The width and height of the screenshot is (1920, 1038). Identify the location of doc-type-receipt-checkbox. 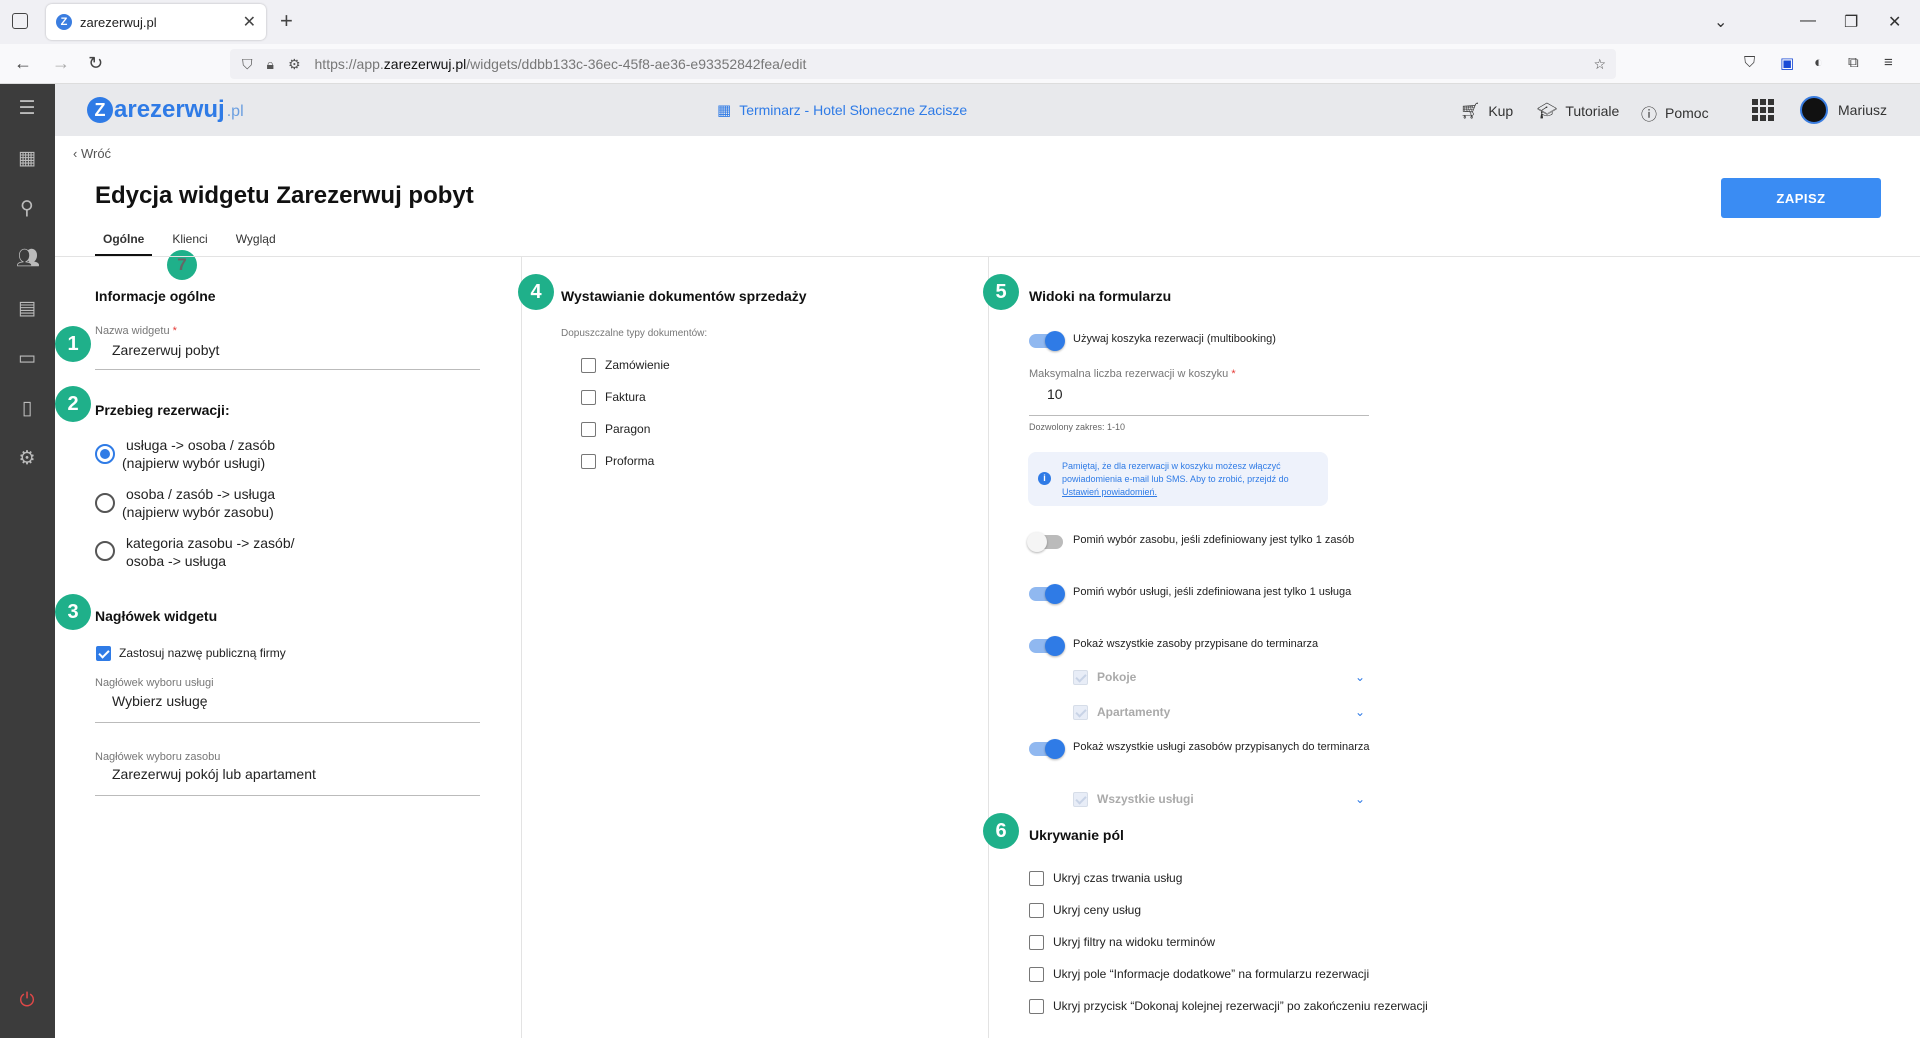
(588, 429).